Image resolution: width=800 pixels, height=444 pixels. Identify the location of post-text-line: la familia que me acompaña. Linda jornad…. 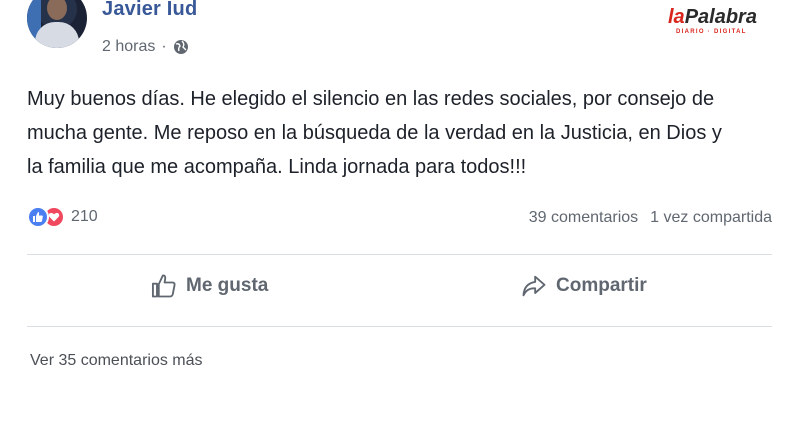
(277, 167).